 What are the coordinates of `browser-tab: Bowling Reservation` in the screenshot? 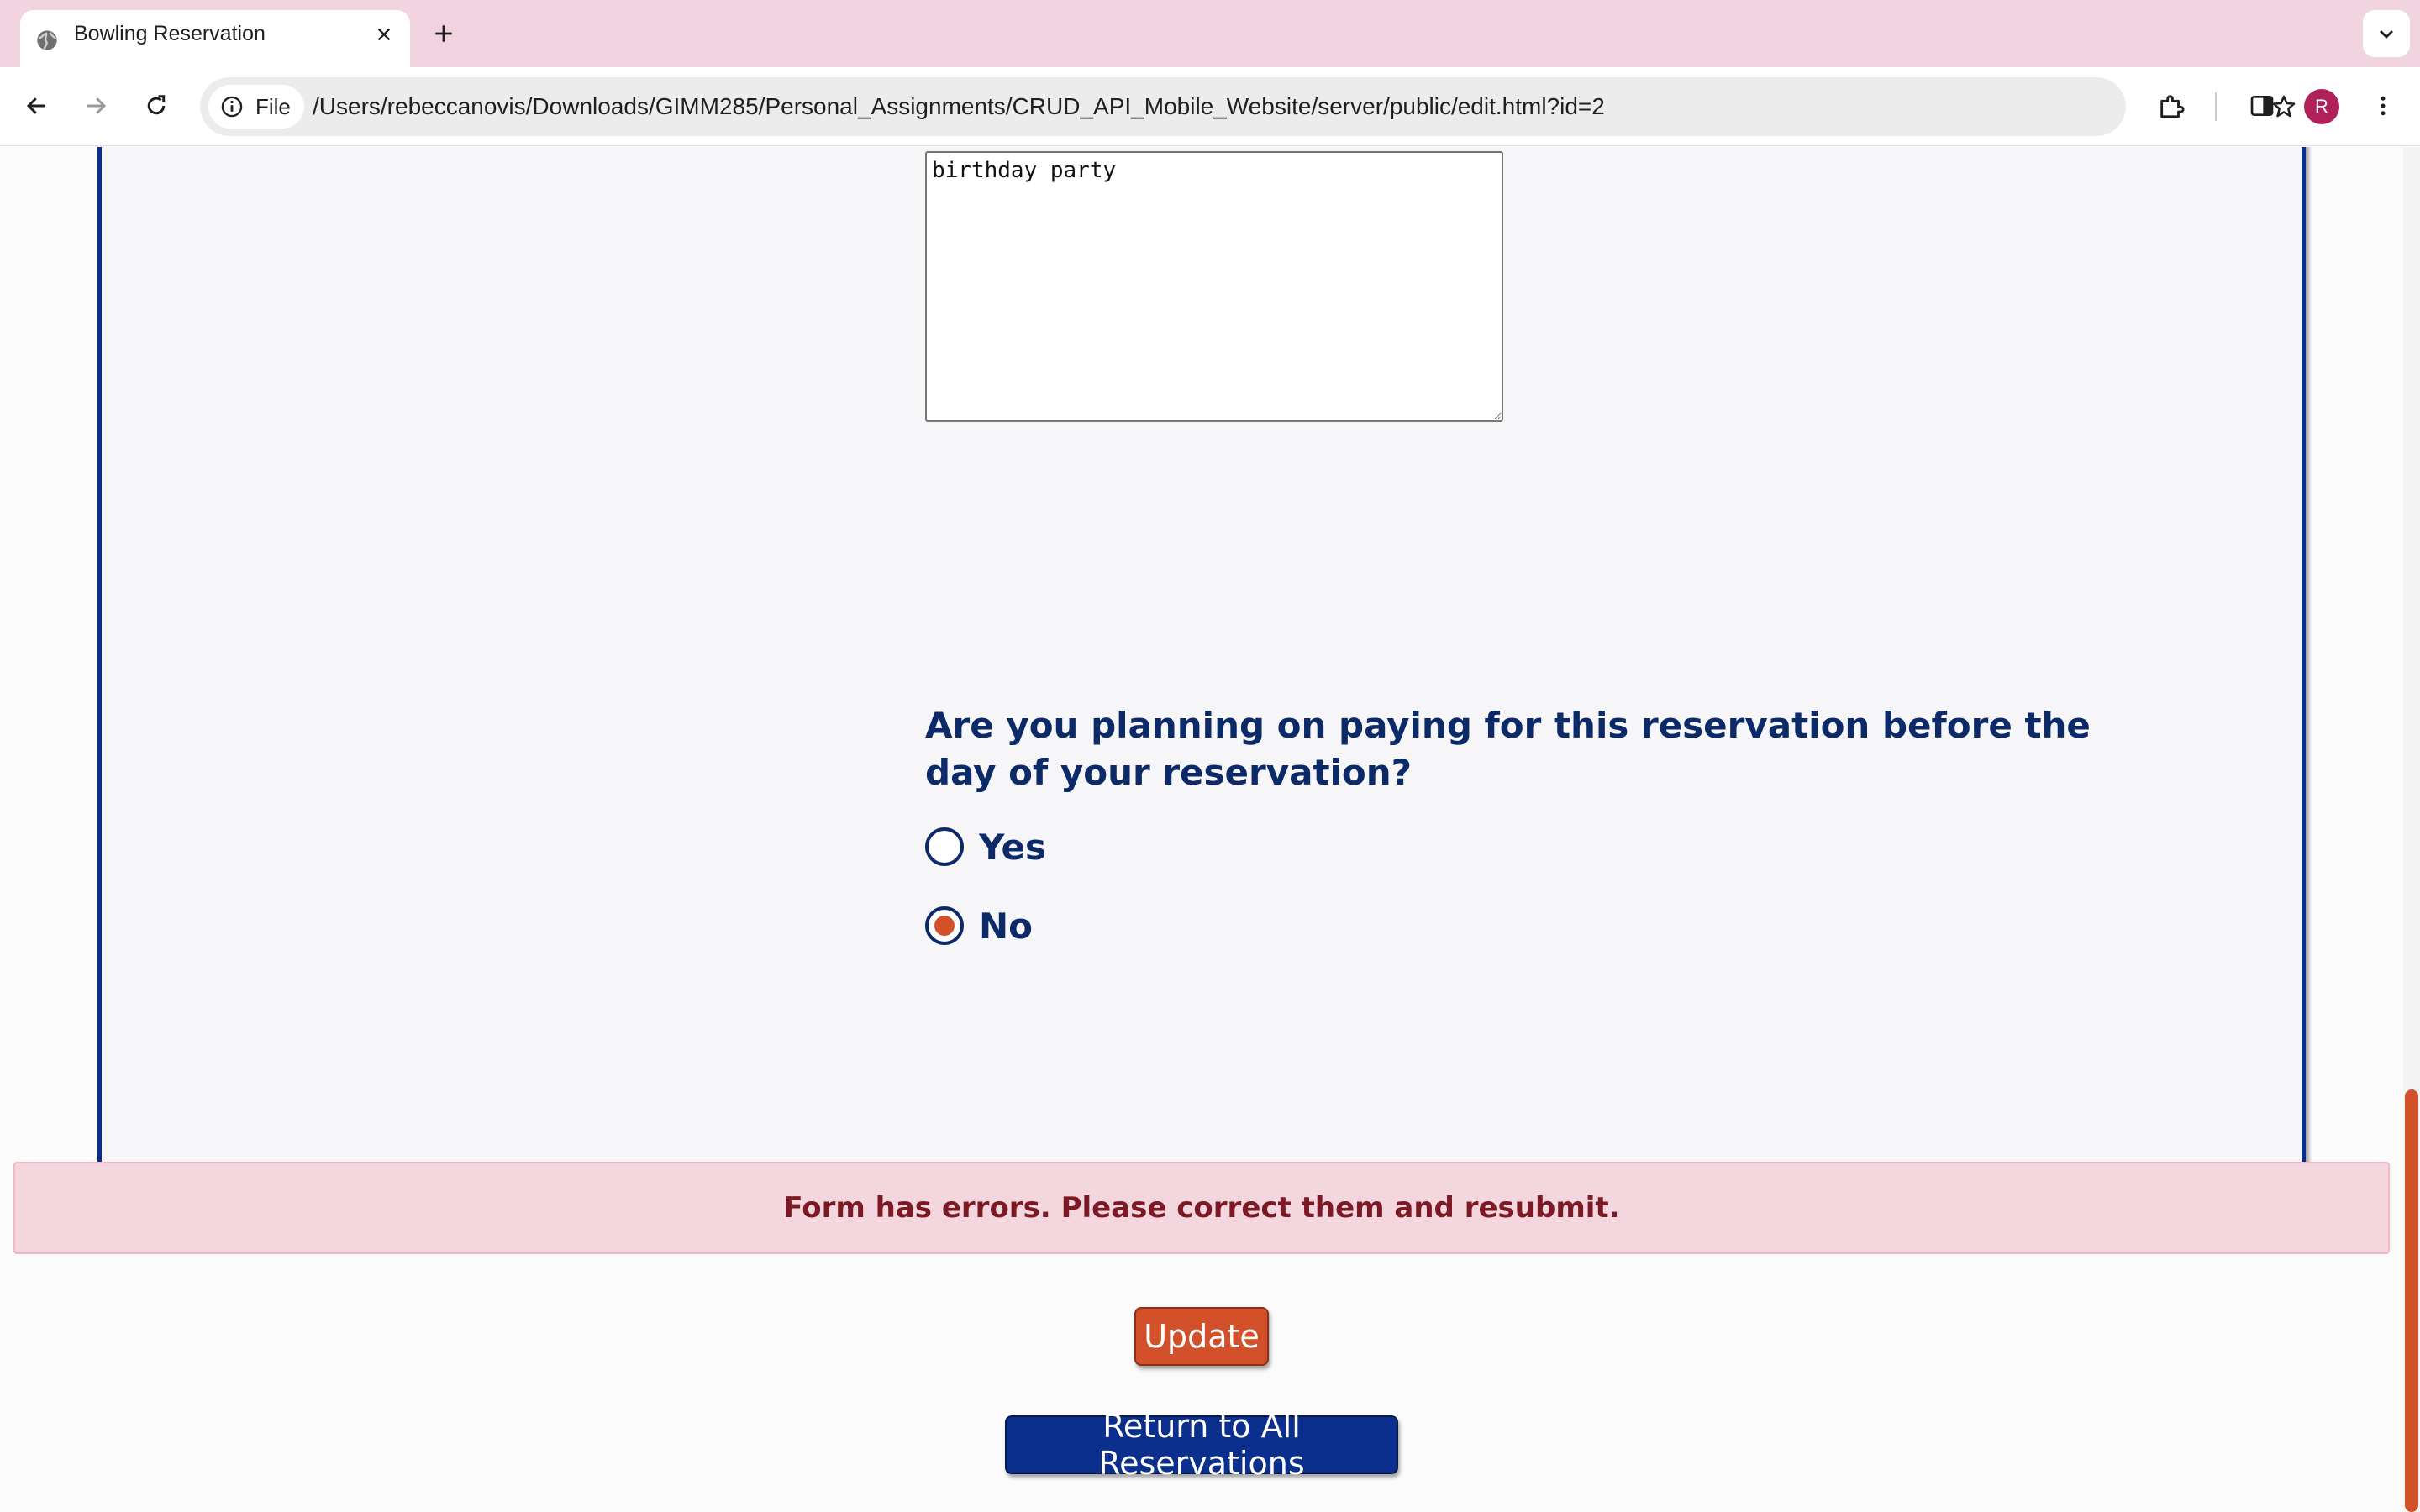 It's located at (215, 38).